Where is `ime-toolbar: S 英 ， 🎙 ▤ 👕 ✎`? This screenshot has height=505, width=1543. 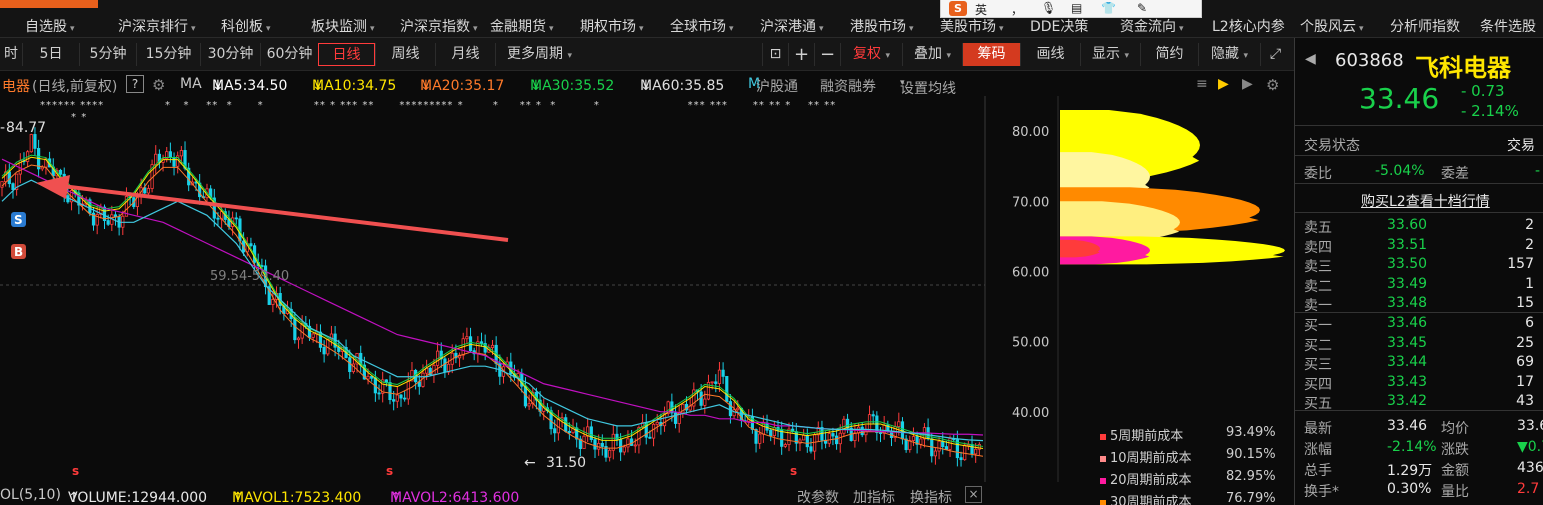
ime-toolbar: S 英 ， 🎙 ▤ 👕 ✎ is located at coordinates (1071, 9).